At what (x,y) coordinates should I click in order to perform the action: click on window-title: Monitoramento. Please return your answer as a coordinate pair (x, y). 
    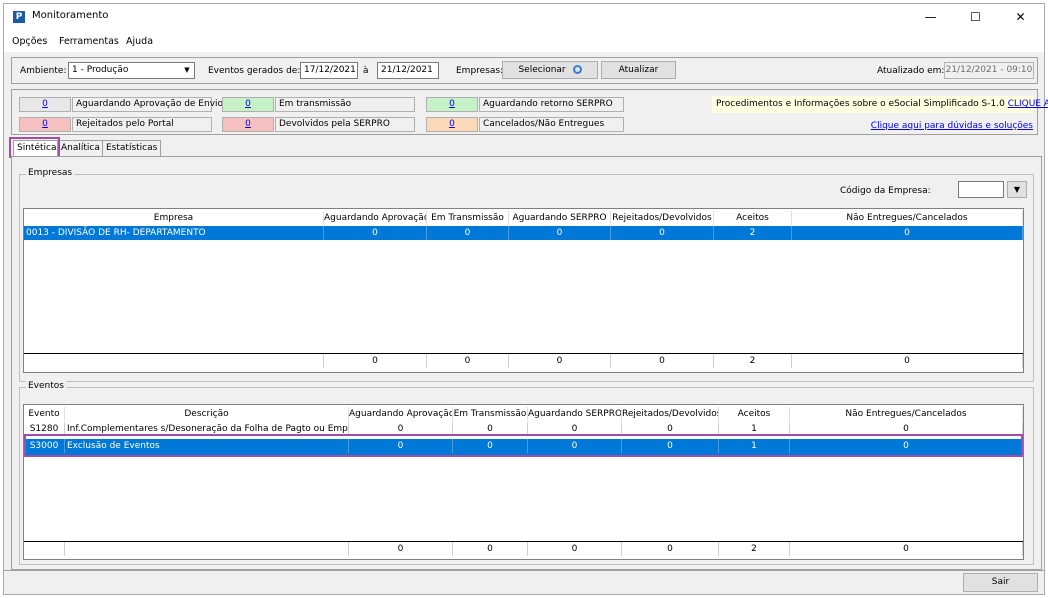
    Looking at the image, I should click on (70, 15).